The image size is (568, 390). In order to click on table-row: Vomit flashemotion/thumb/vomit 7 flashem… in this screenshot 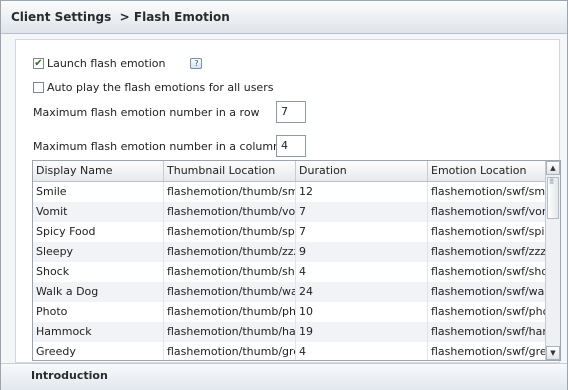, I will do `click(289, 212)`.